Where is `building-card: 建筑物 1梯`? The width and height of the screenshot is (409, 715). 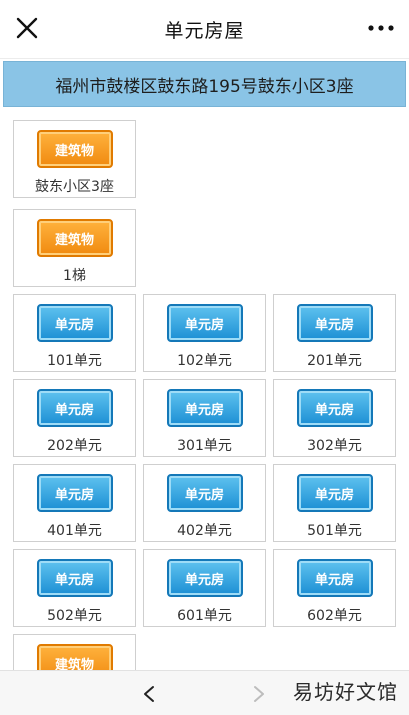
building-card: 建筑物 1梯 is located at coordinates (74, 248).